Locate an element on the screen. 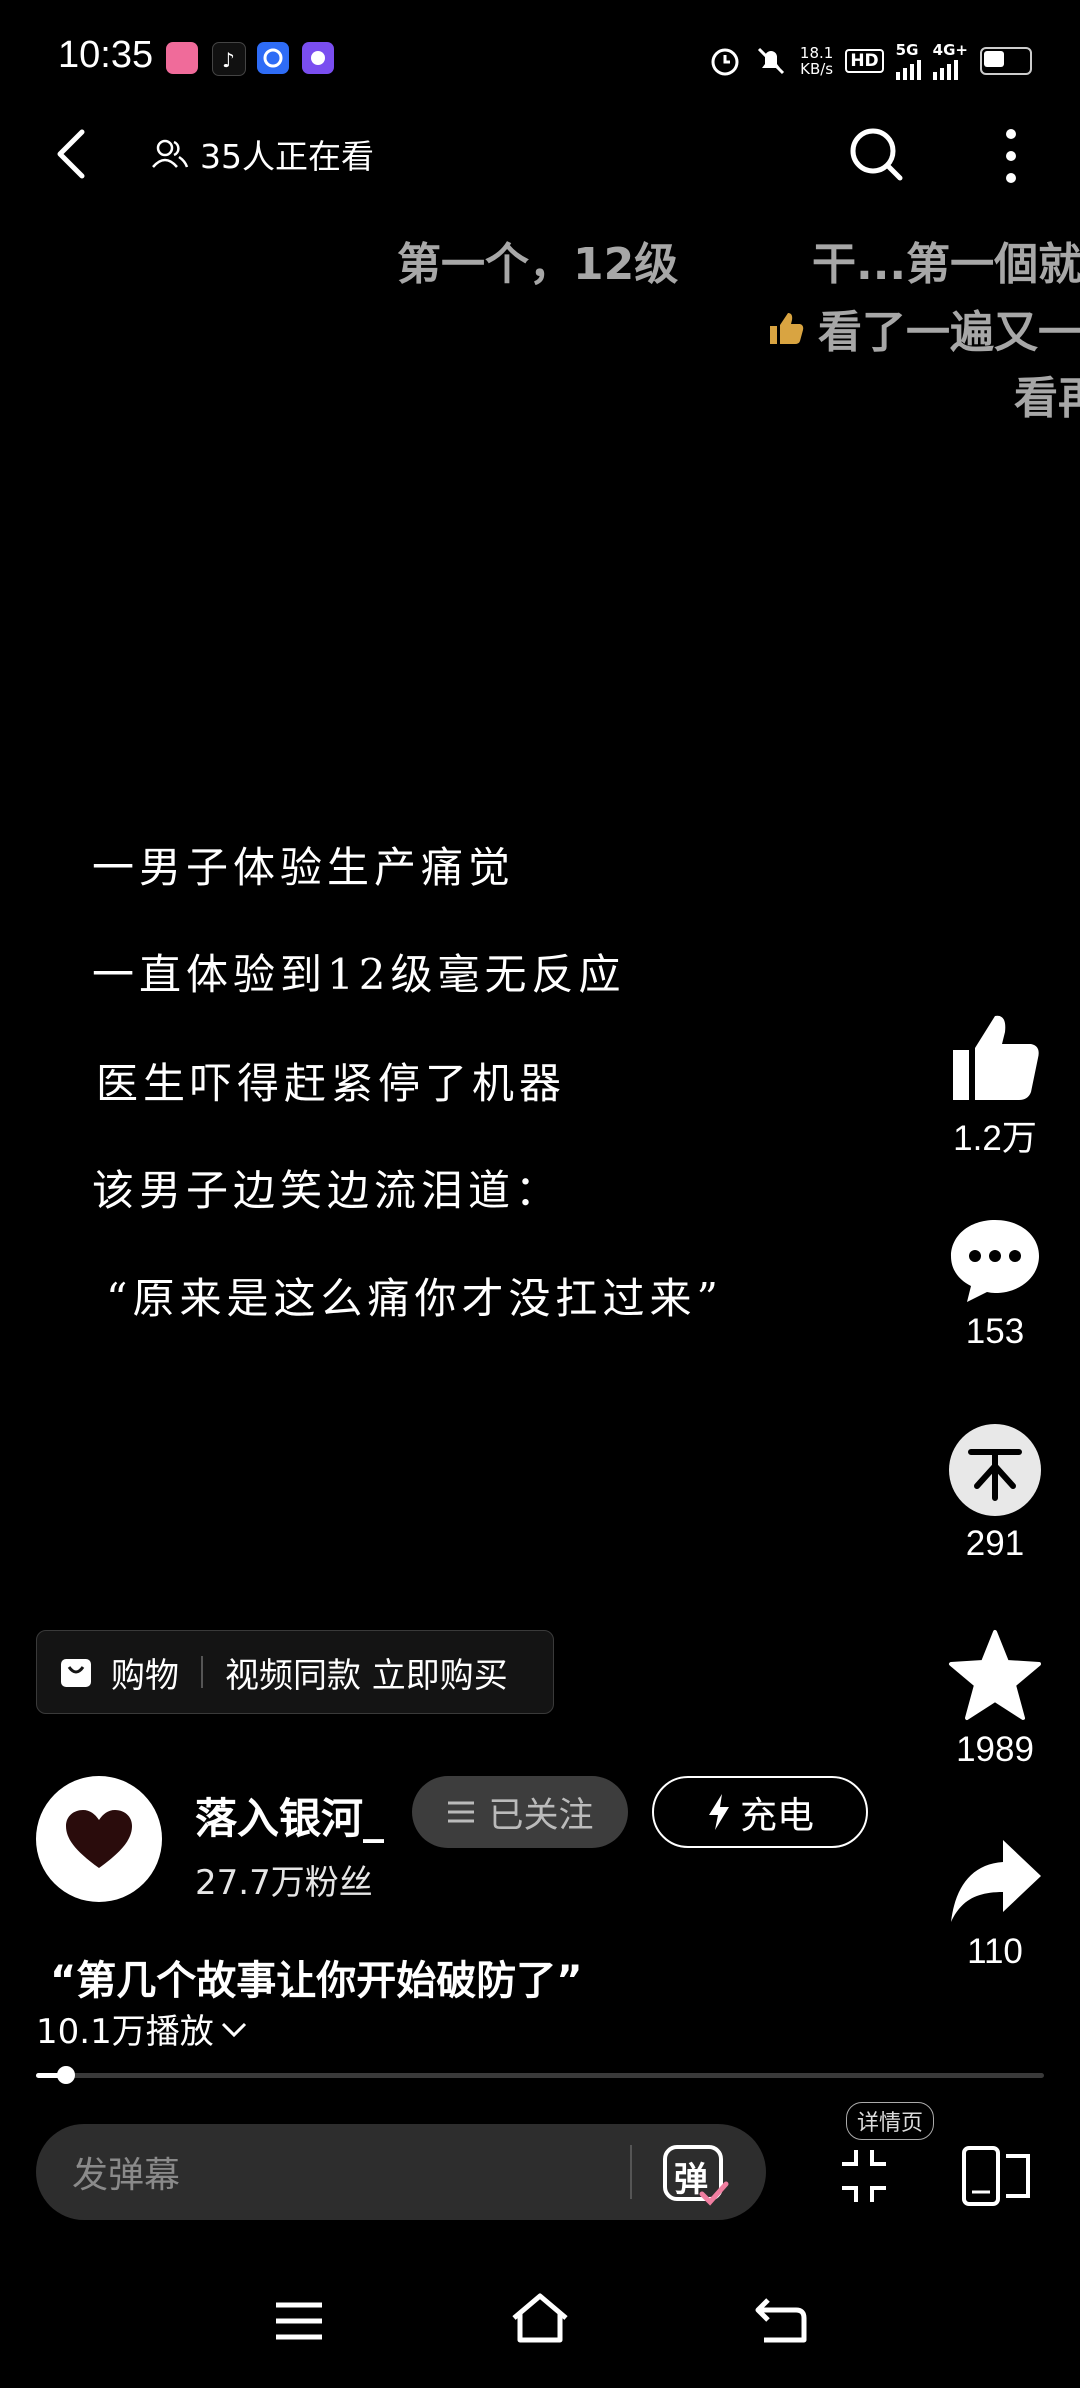  coin-icon is located at coordinates (995, 1470).